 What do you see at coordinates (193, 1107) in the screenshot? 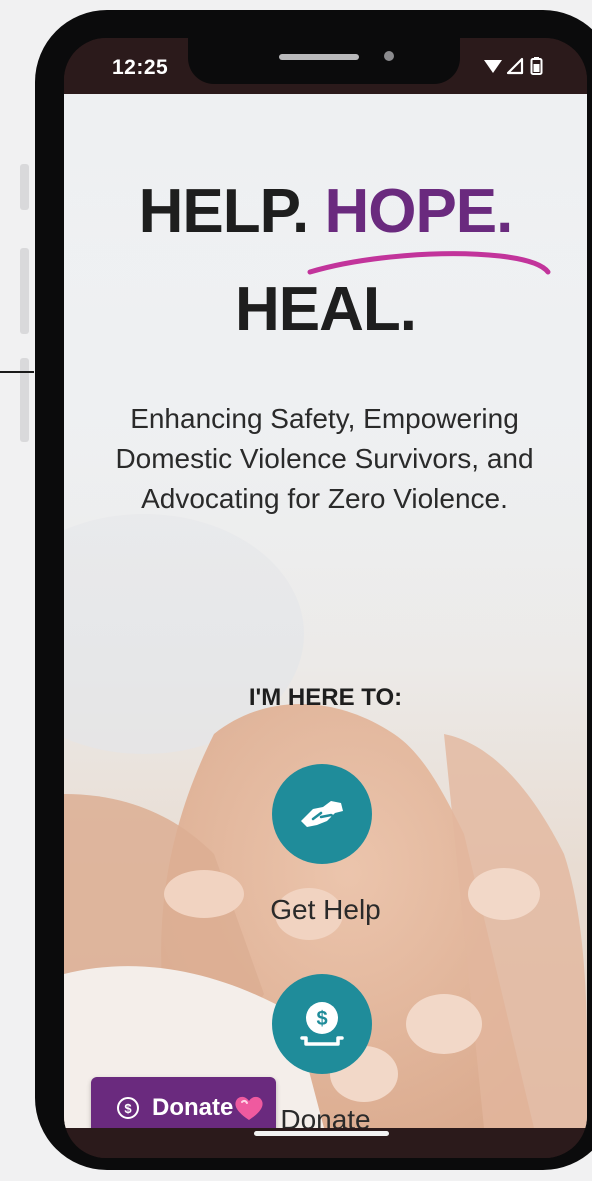
I see `floating-donate-label: Donate` at bounding box center [193, 1107].